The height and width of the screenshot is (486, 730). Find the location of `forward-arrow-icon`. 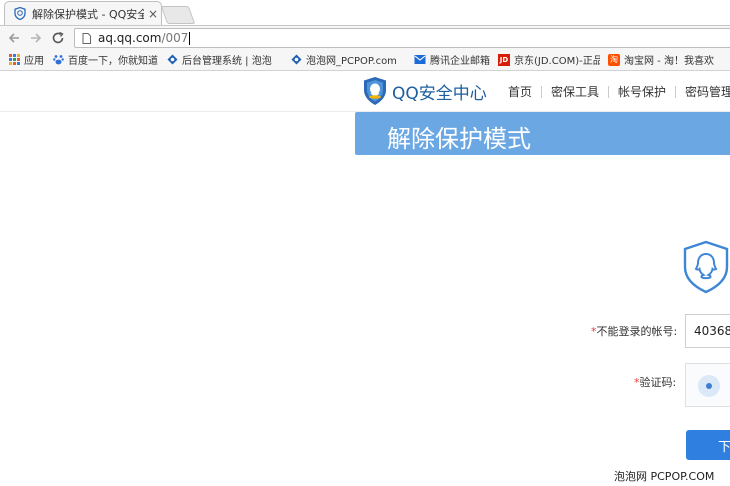

forward-arrow-icon is located at coordinates (36, 38).